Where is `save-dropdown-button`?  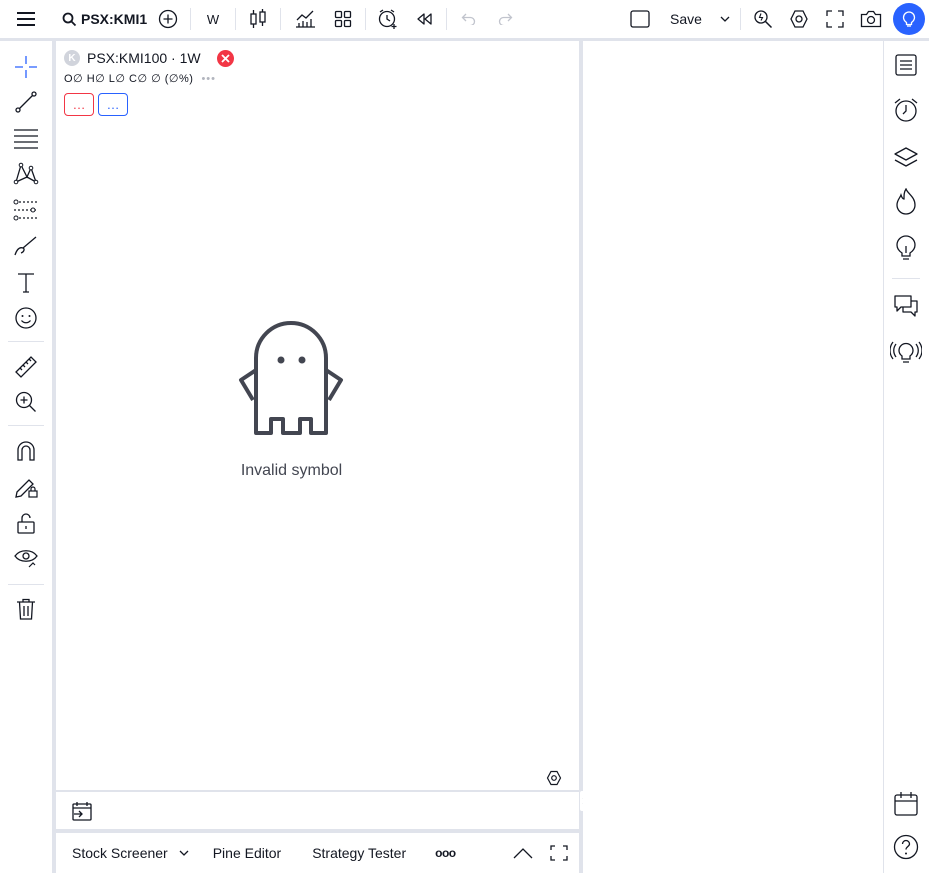
save-dropdown-button is located at coordinates (725, 19).